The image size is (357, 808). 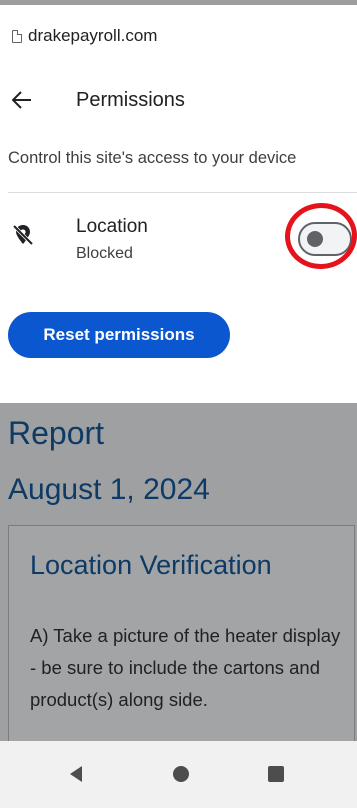 What do you see at coordinates (276, 774) in the screenshot?
I see `nav-recents-icon` at bounding box center [276, 774].